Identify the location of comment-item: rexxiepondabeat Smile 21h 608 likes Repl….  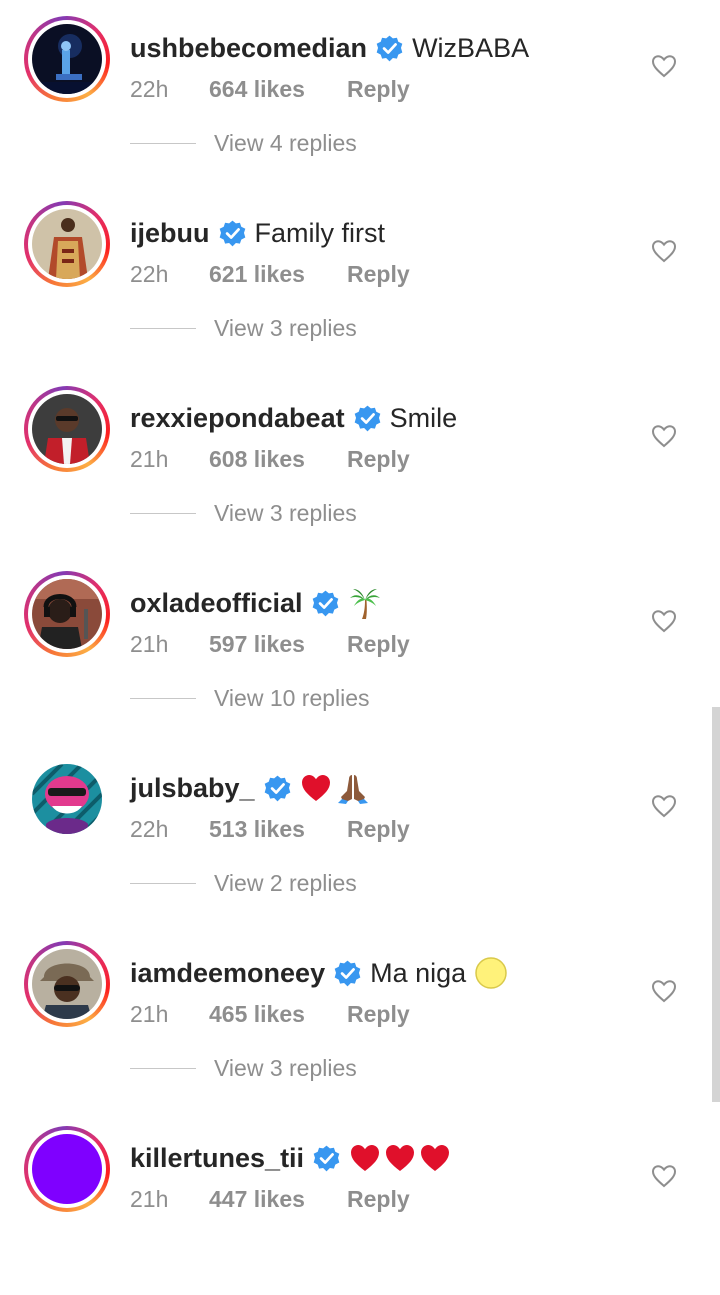
(360, 462).